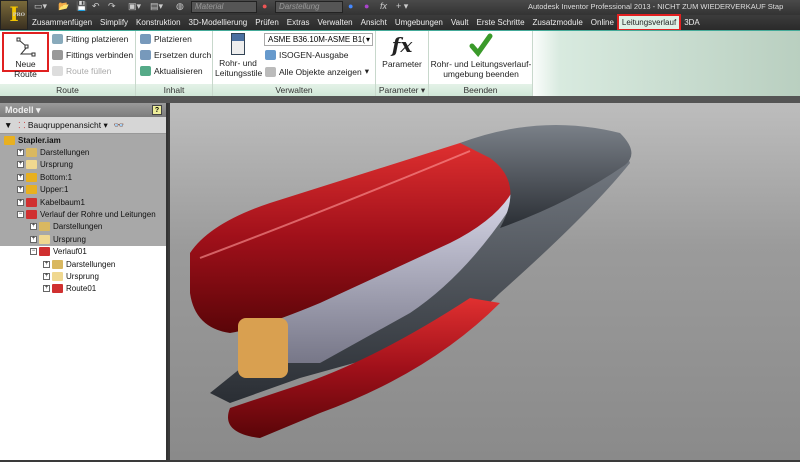  I want to click on place-fitting-button: Fitting platzieren, so click(90, 39).